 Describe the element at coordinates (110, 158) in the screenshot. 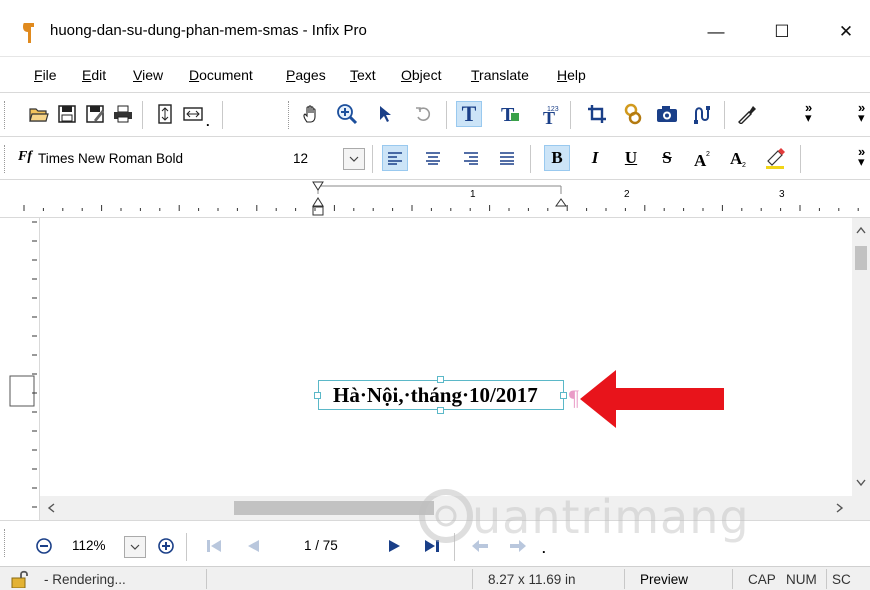

I see `font-name-field: Times New Roman Bold` at that location.